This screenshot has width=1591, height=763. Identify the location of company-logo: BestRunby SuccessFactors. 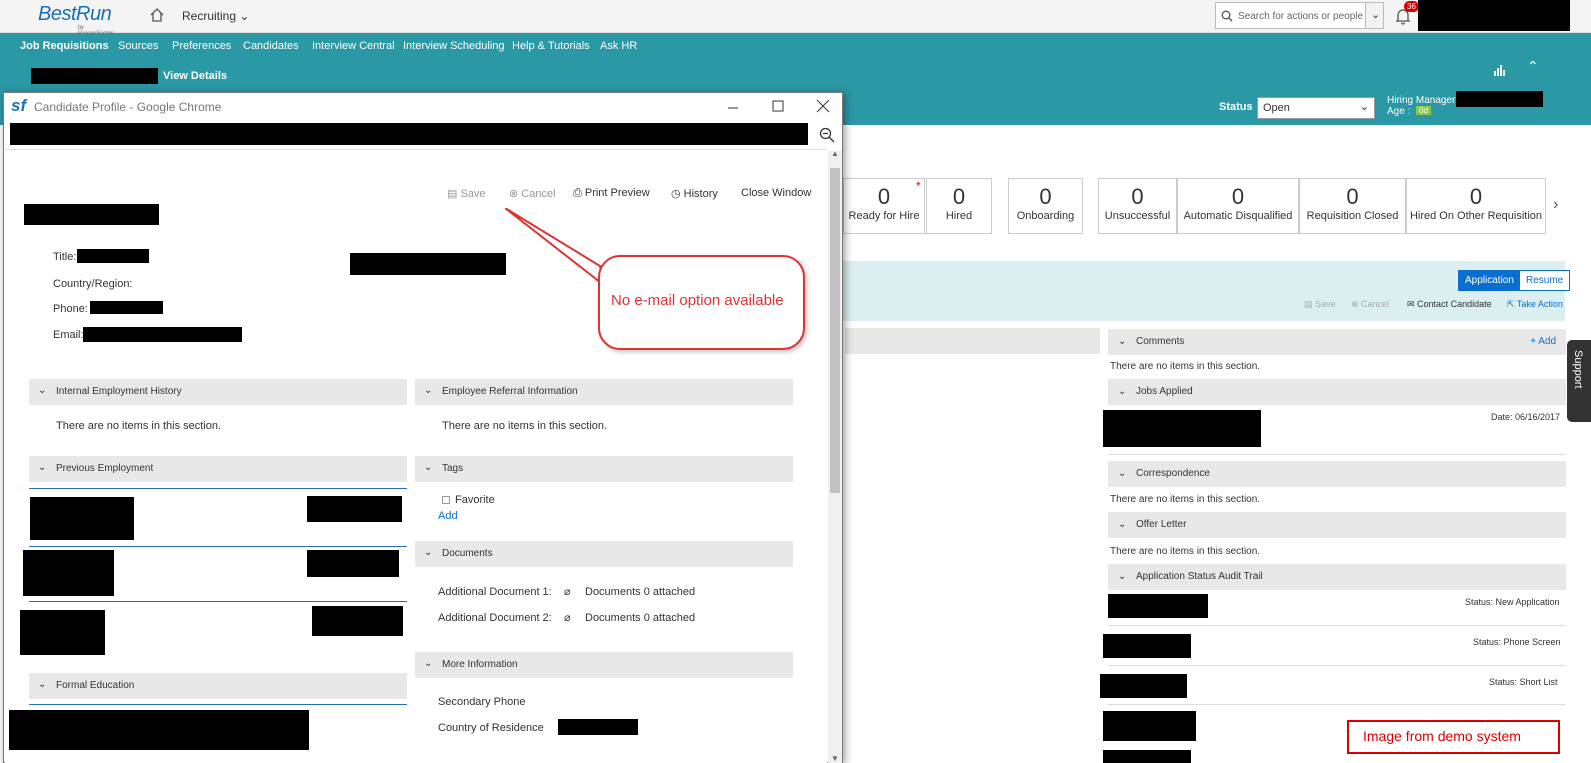
(76, 20).